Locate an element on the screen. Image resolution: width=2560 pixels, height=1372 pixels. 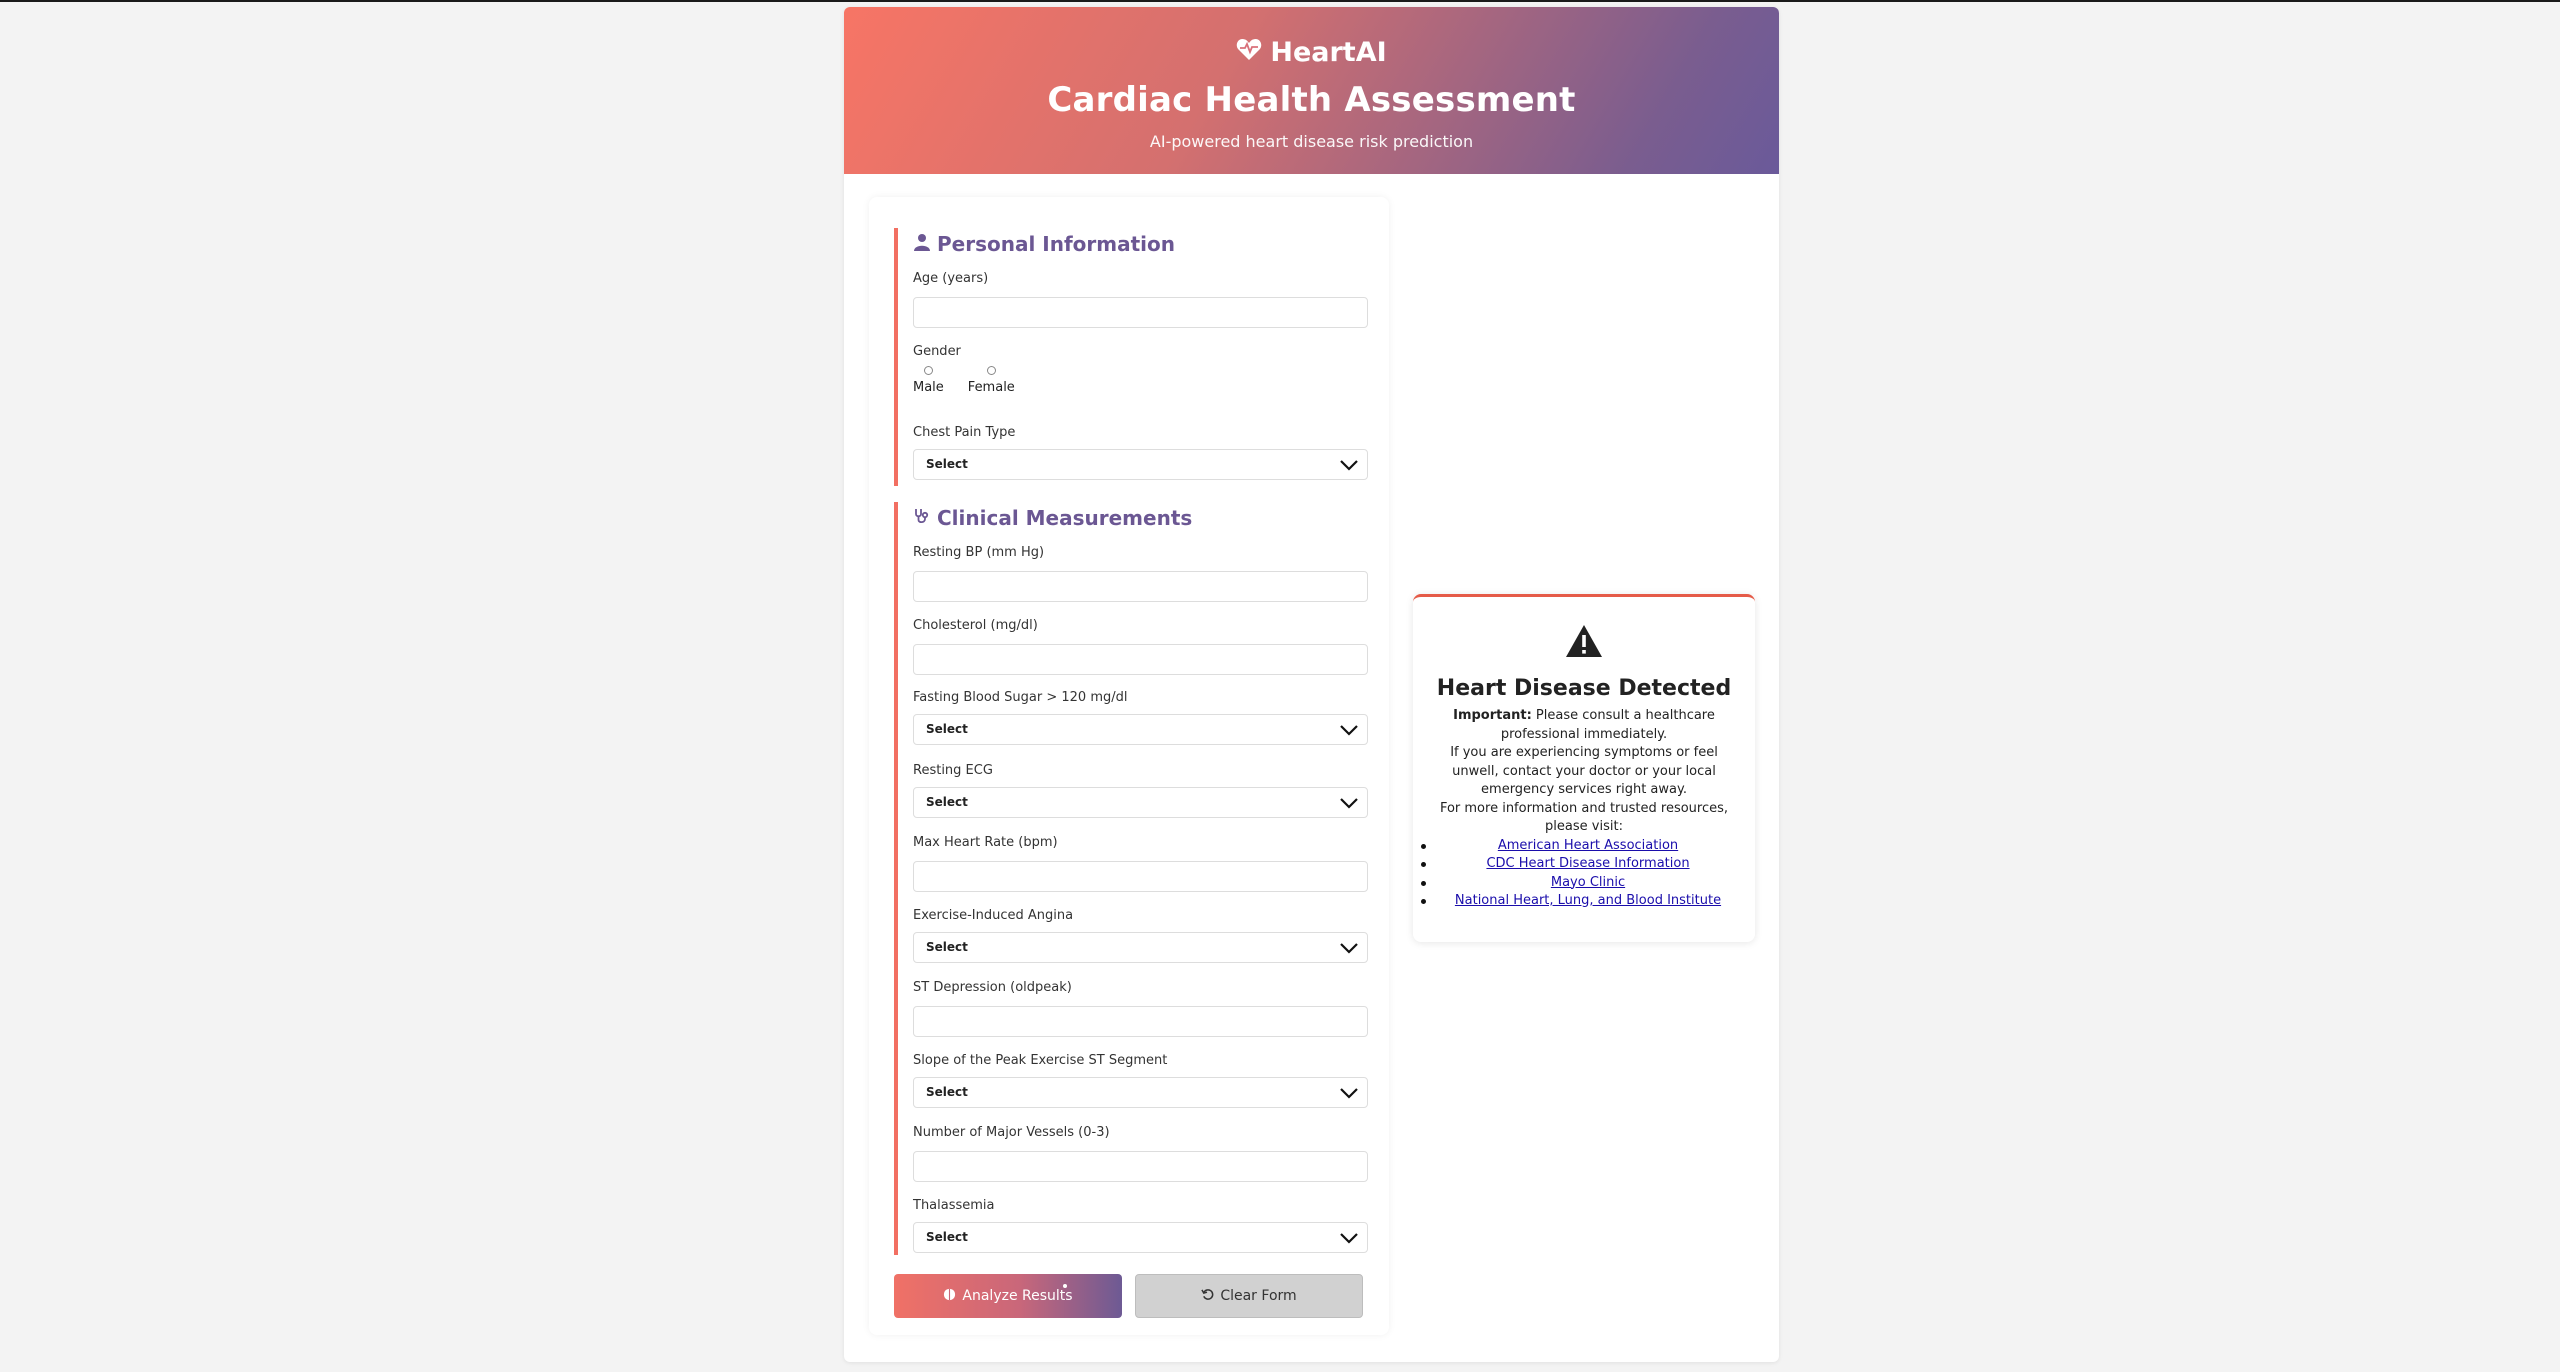
slope-select: Select is located at coordinates (1140, 1092).